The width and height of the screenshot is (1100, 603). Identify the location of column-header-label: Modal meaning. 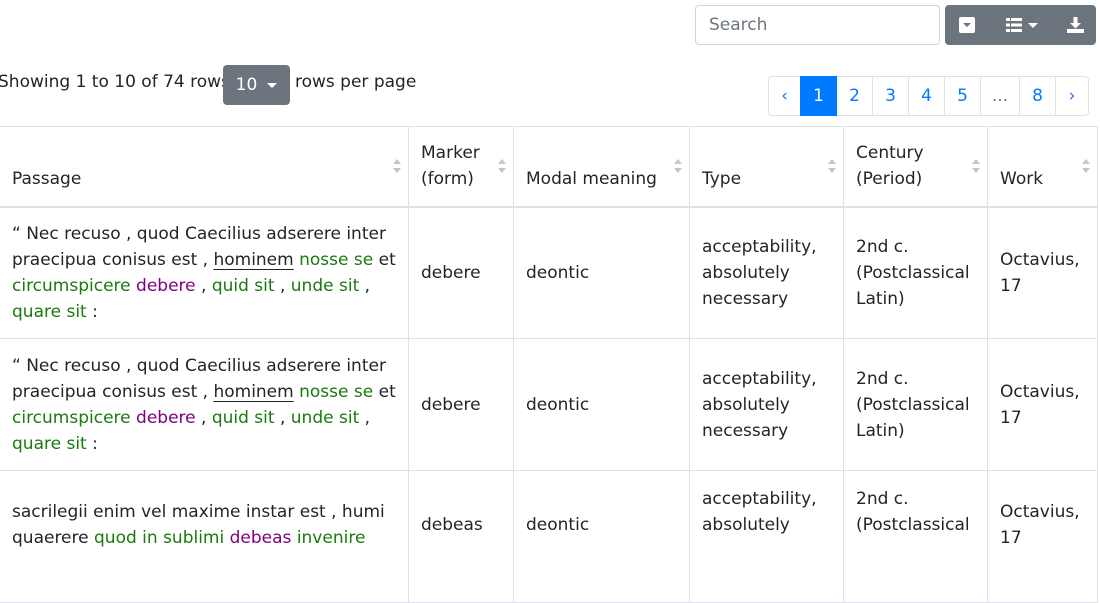
(591, 178).